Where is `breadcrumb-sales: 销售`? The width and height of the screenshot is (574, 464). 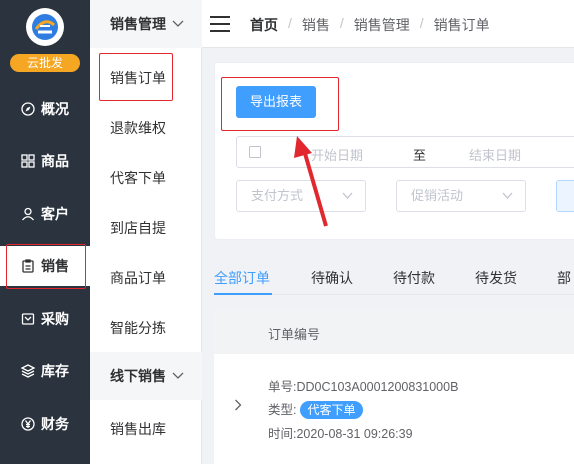 breadcrumb-sales: 销售 is located at coordinates (316, 25).